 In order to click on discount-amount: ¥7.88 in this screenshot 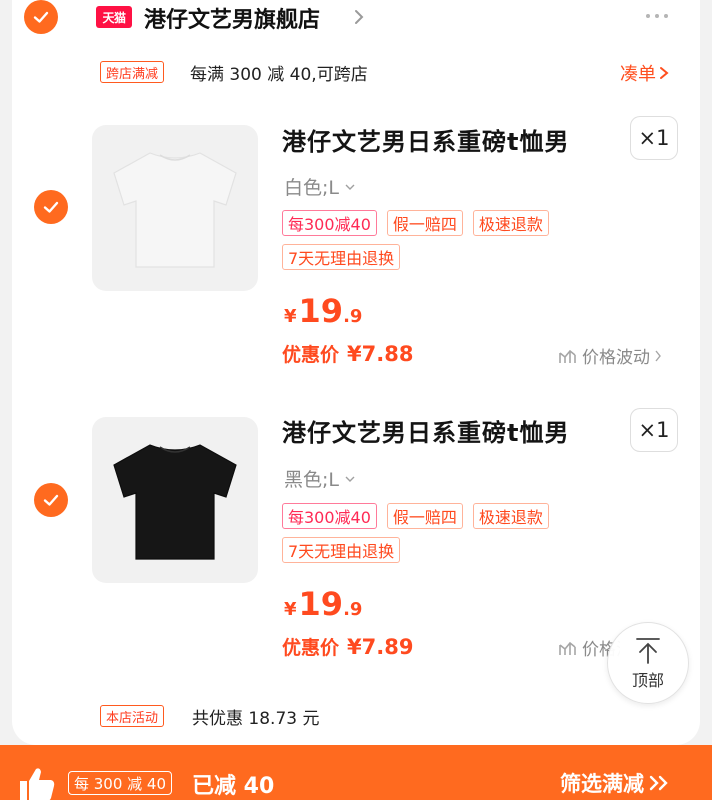, I will do `click(380, 354)`.